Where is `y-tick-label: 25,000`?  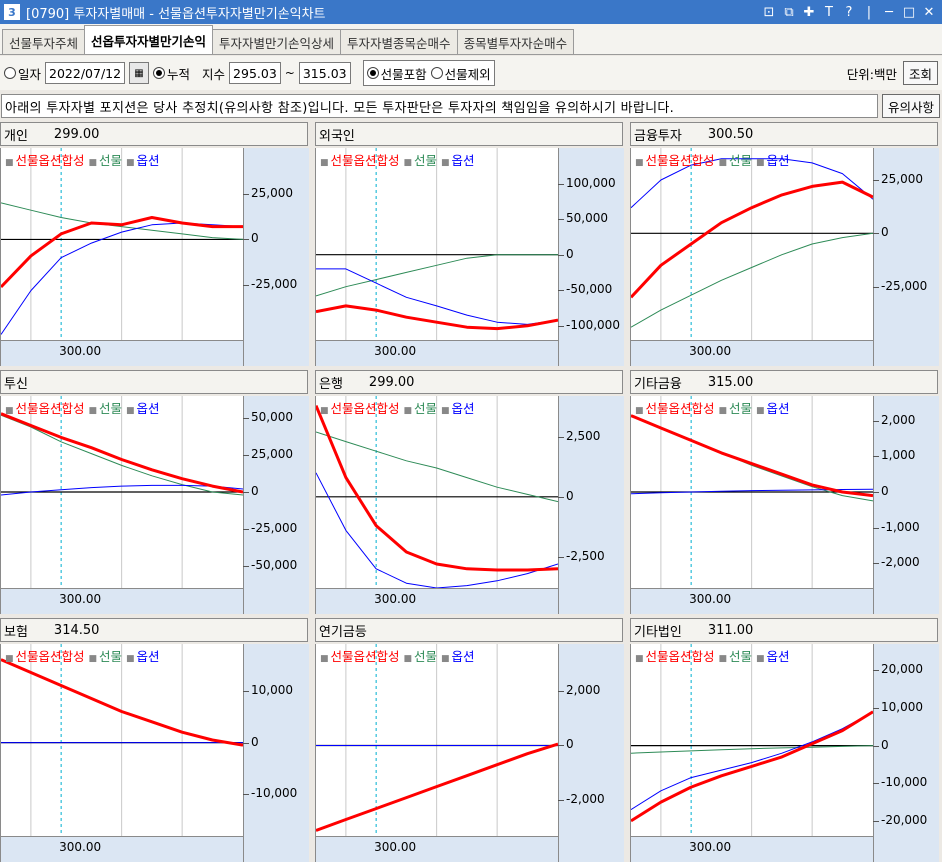
y-tick-label: 25,000 is located at coordinates (902, 179).